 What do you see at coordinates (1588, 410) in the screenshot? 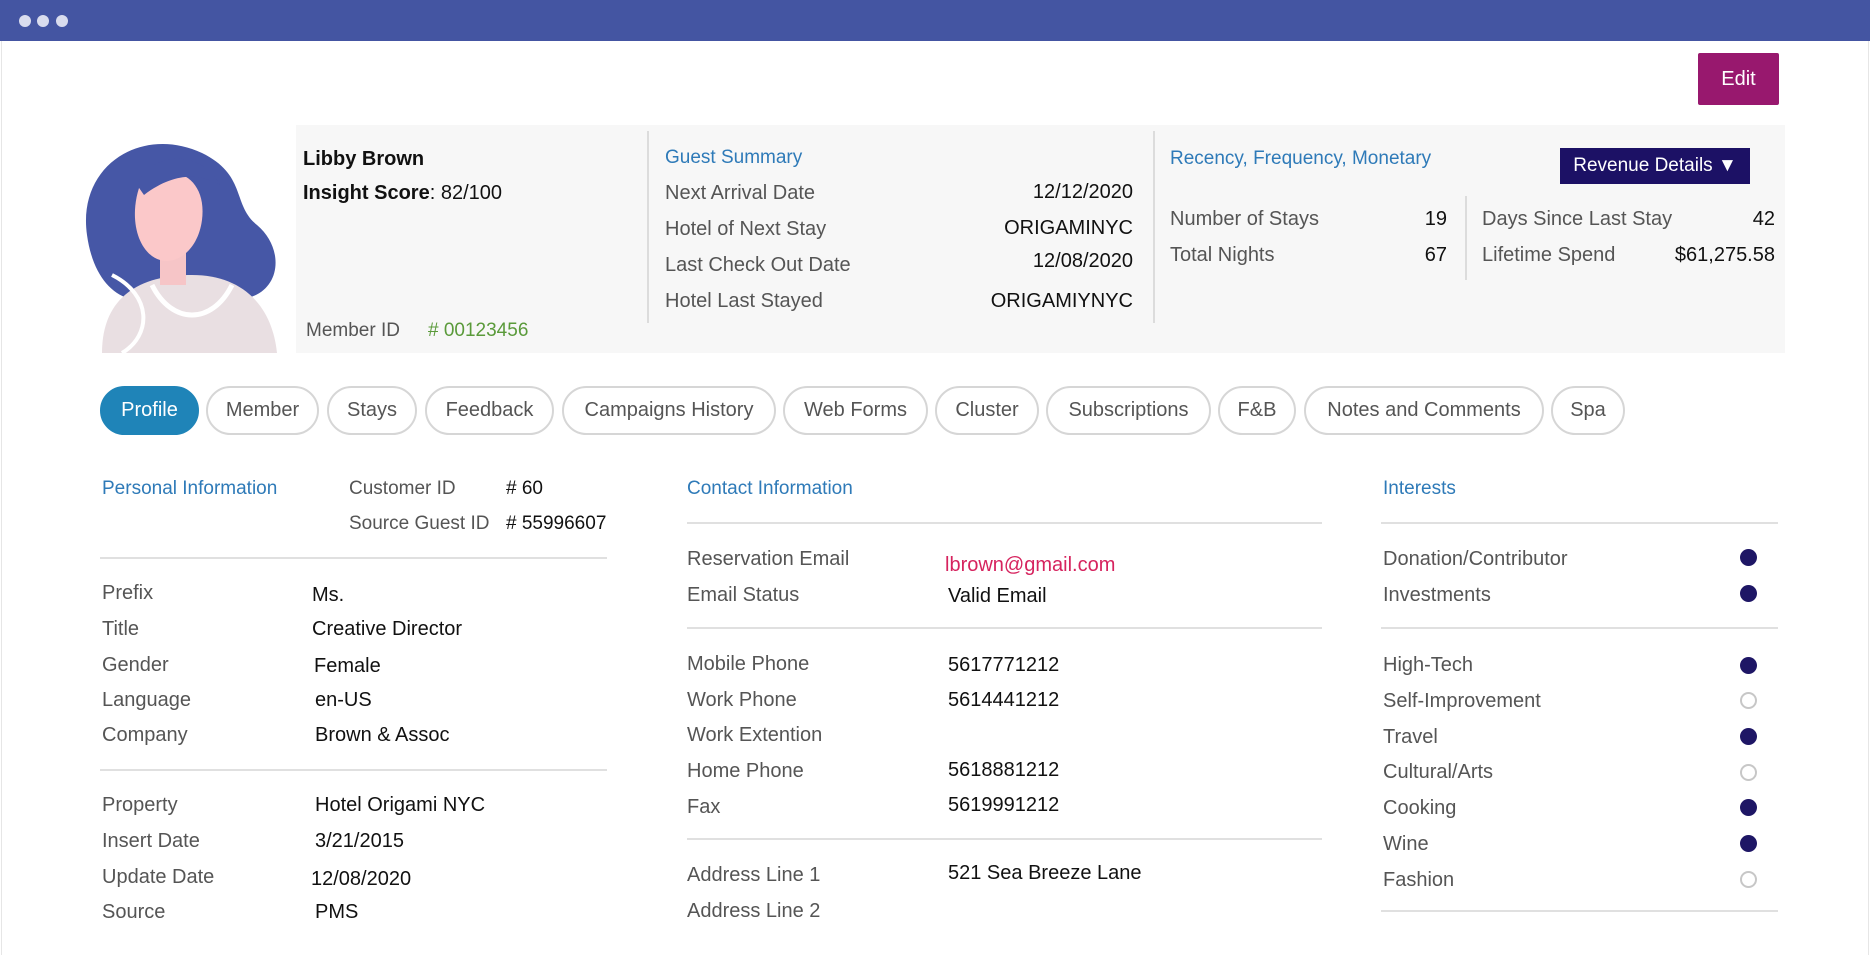
I see `tab-spa: Spa` at bounding box center [1588, 410].